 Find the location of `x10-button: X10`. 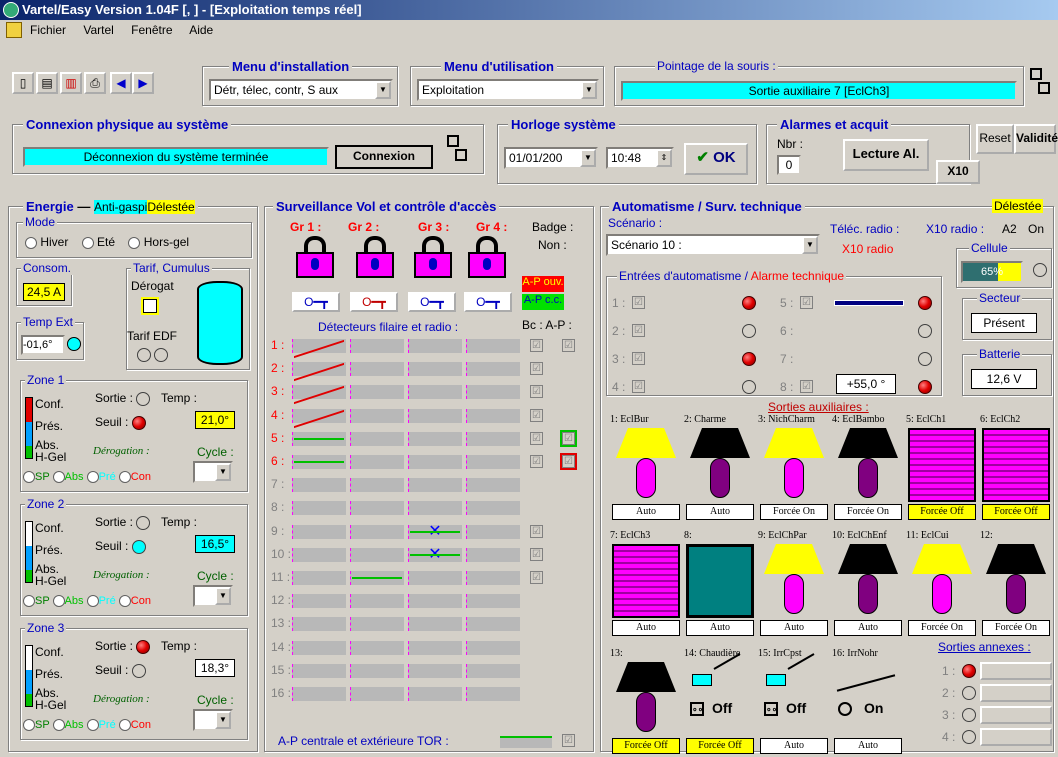

x10-button: X10 is located at coordinates (958, 172).